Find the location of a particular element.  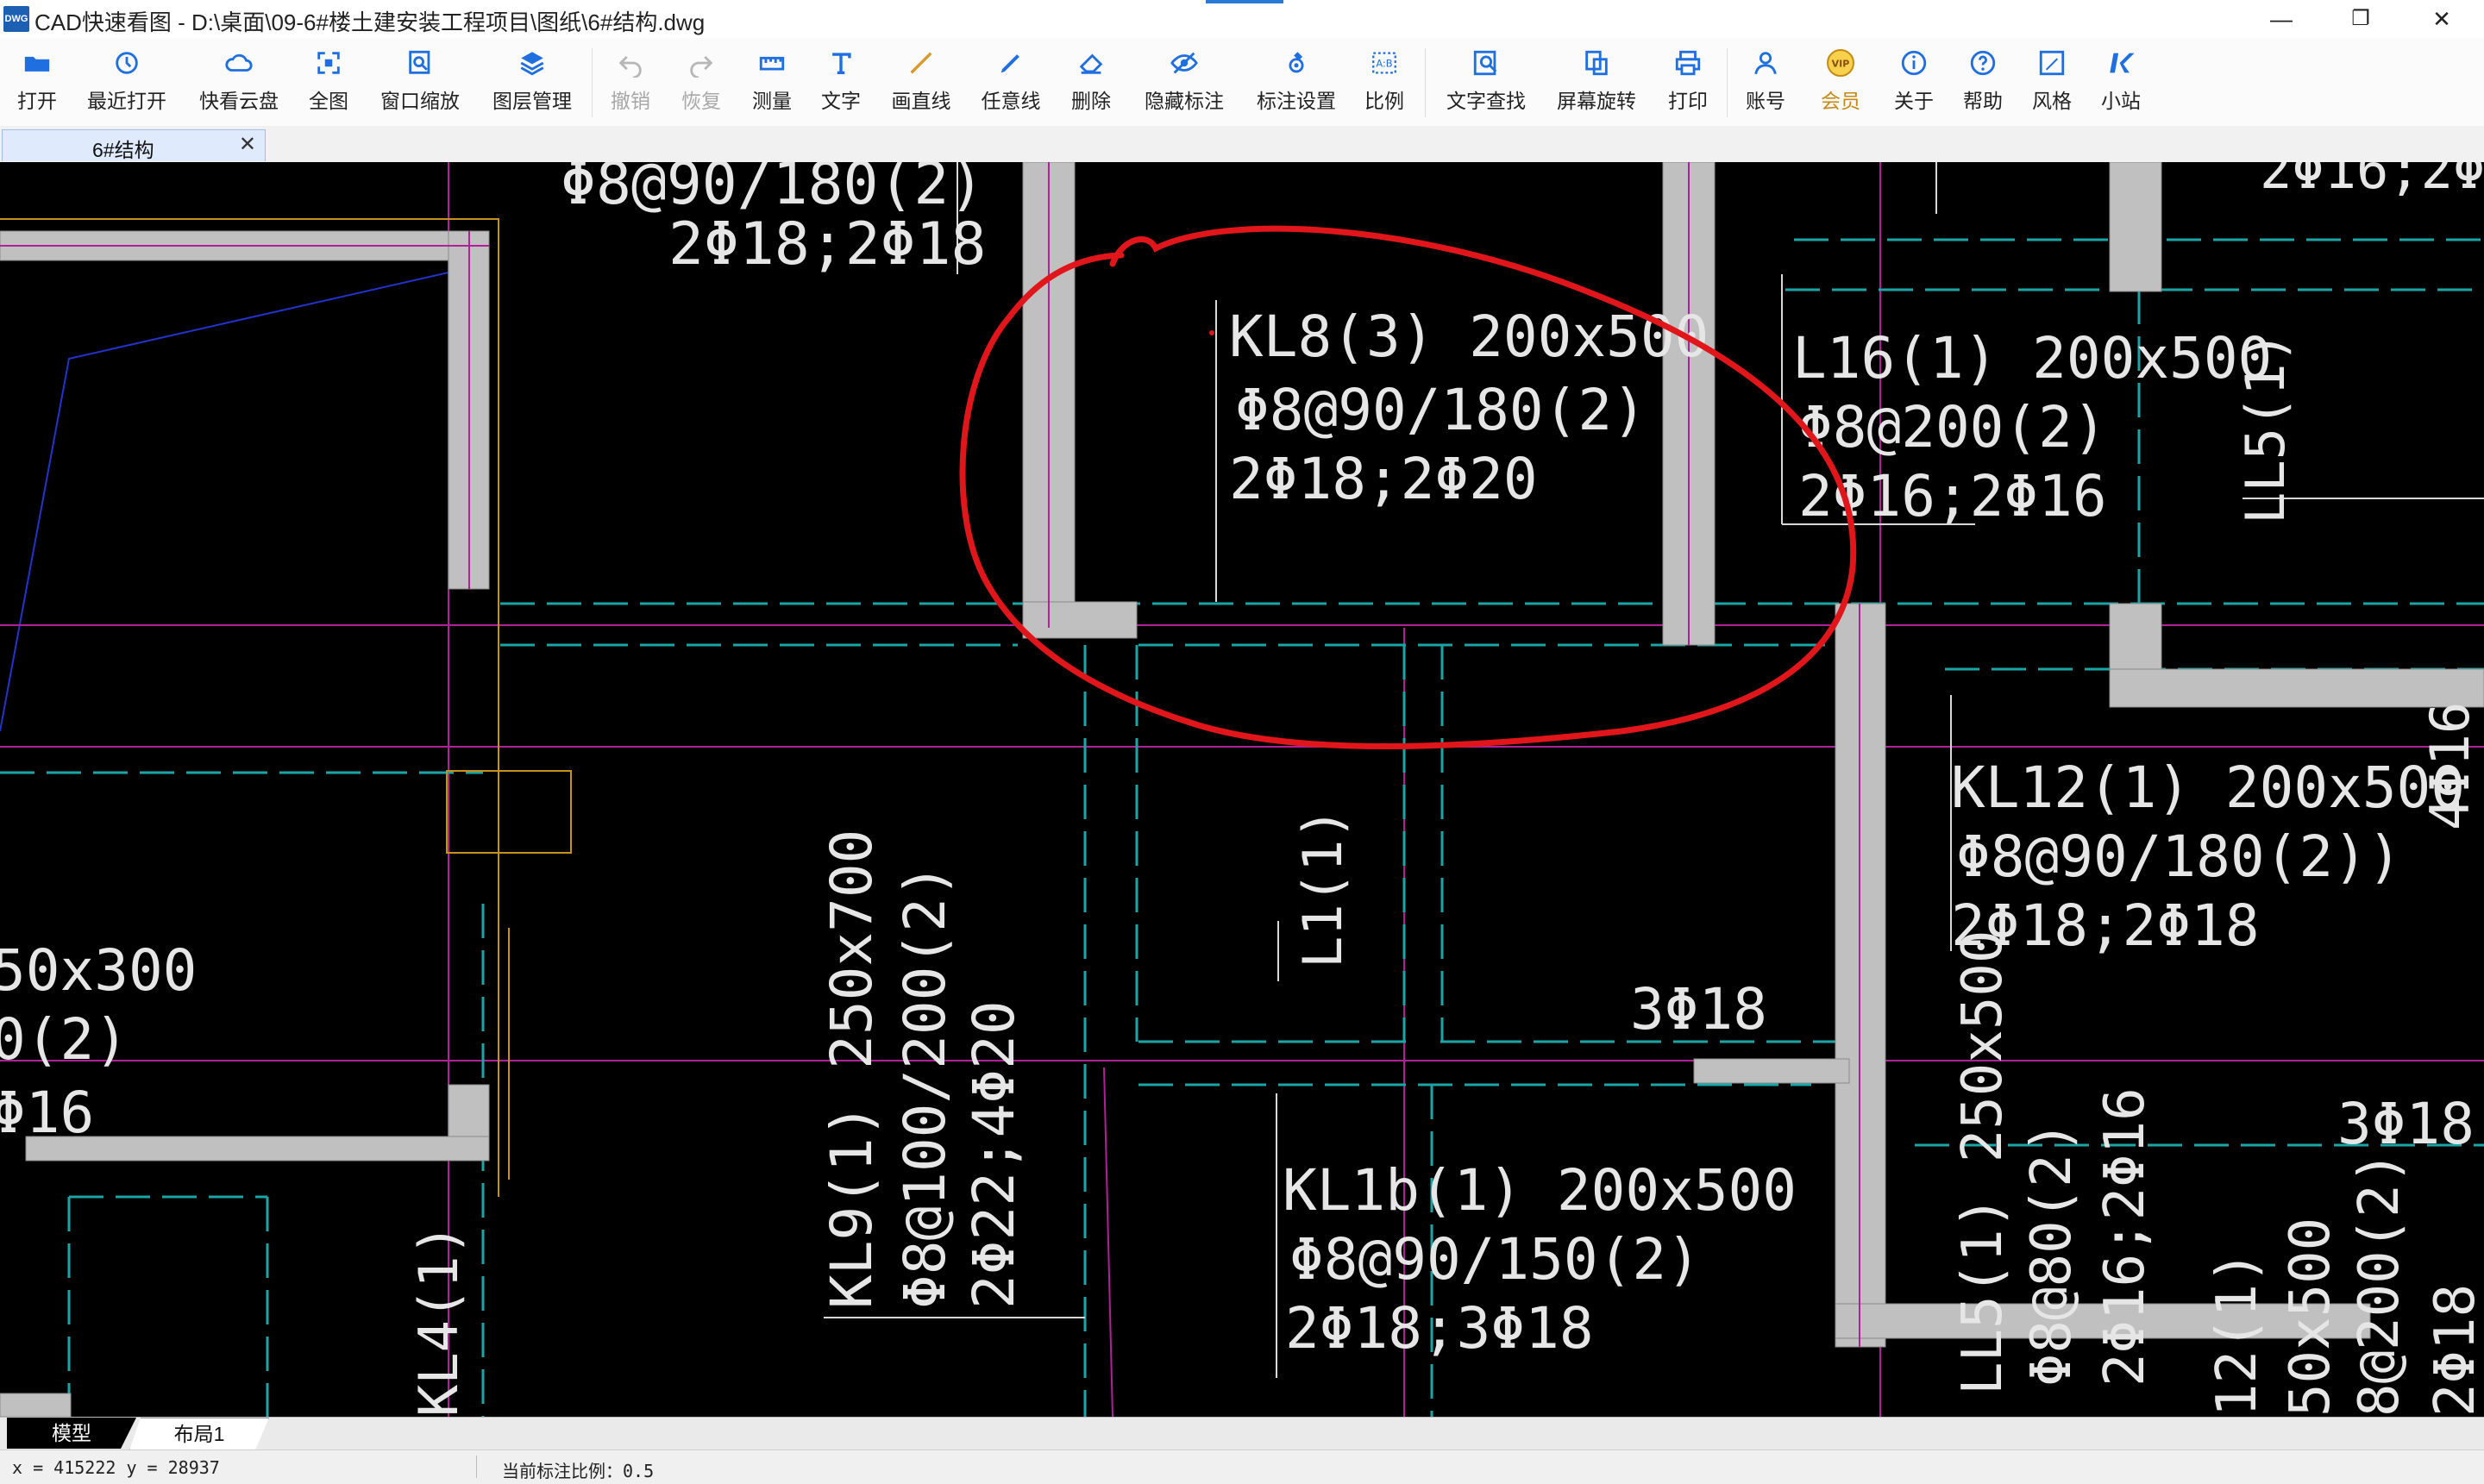

tab-layout1: 布局1 is located at coordinates (199, 1434).